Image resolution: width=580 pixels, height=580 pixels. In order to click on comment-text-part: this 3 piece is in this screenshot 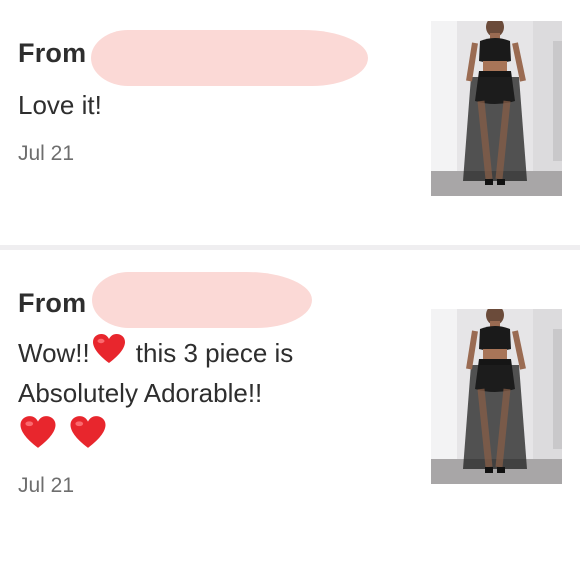, I will do `click(214, 353)`.